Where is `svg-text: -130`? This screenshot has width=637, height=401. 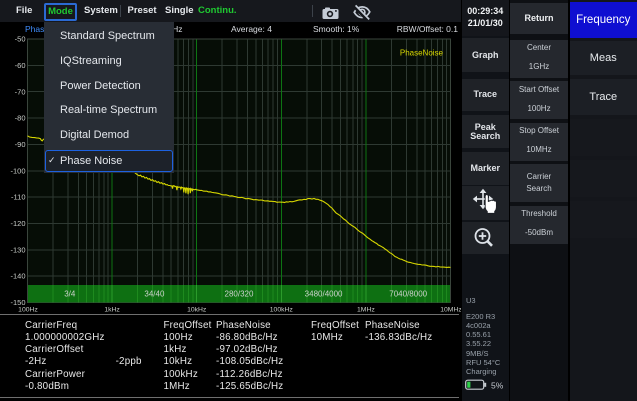 svg-text: -130 is located at coordinates (17, 249).